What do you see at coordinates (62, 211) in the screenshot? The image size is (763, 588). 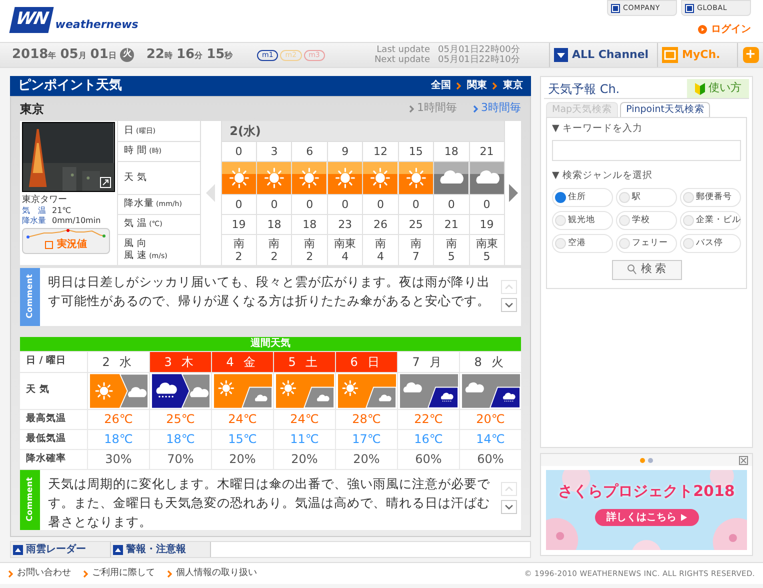 I see `reading-value: 21℃` at bounding box center [62, 211].